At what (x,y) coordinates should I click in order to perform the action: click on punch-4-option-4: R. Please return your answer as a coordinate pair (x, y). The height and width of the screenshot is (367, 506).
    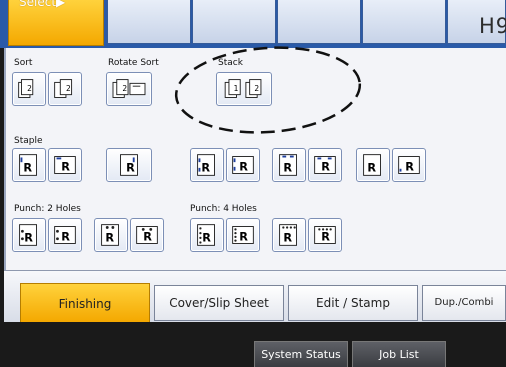
    Looking at the image, I should click on (325, 235).